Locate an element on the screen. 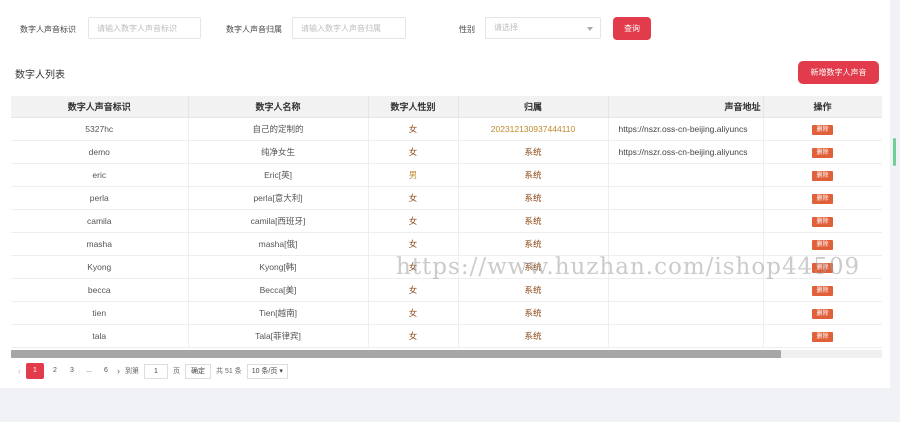 Image resolution: width=900 pixels, height=422 pixels. goto-label: 到第 is located at coordinates (132, 371).